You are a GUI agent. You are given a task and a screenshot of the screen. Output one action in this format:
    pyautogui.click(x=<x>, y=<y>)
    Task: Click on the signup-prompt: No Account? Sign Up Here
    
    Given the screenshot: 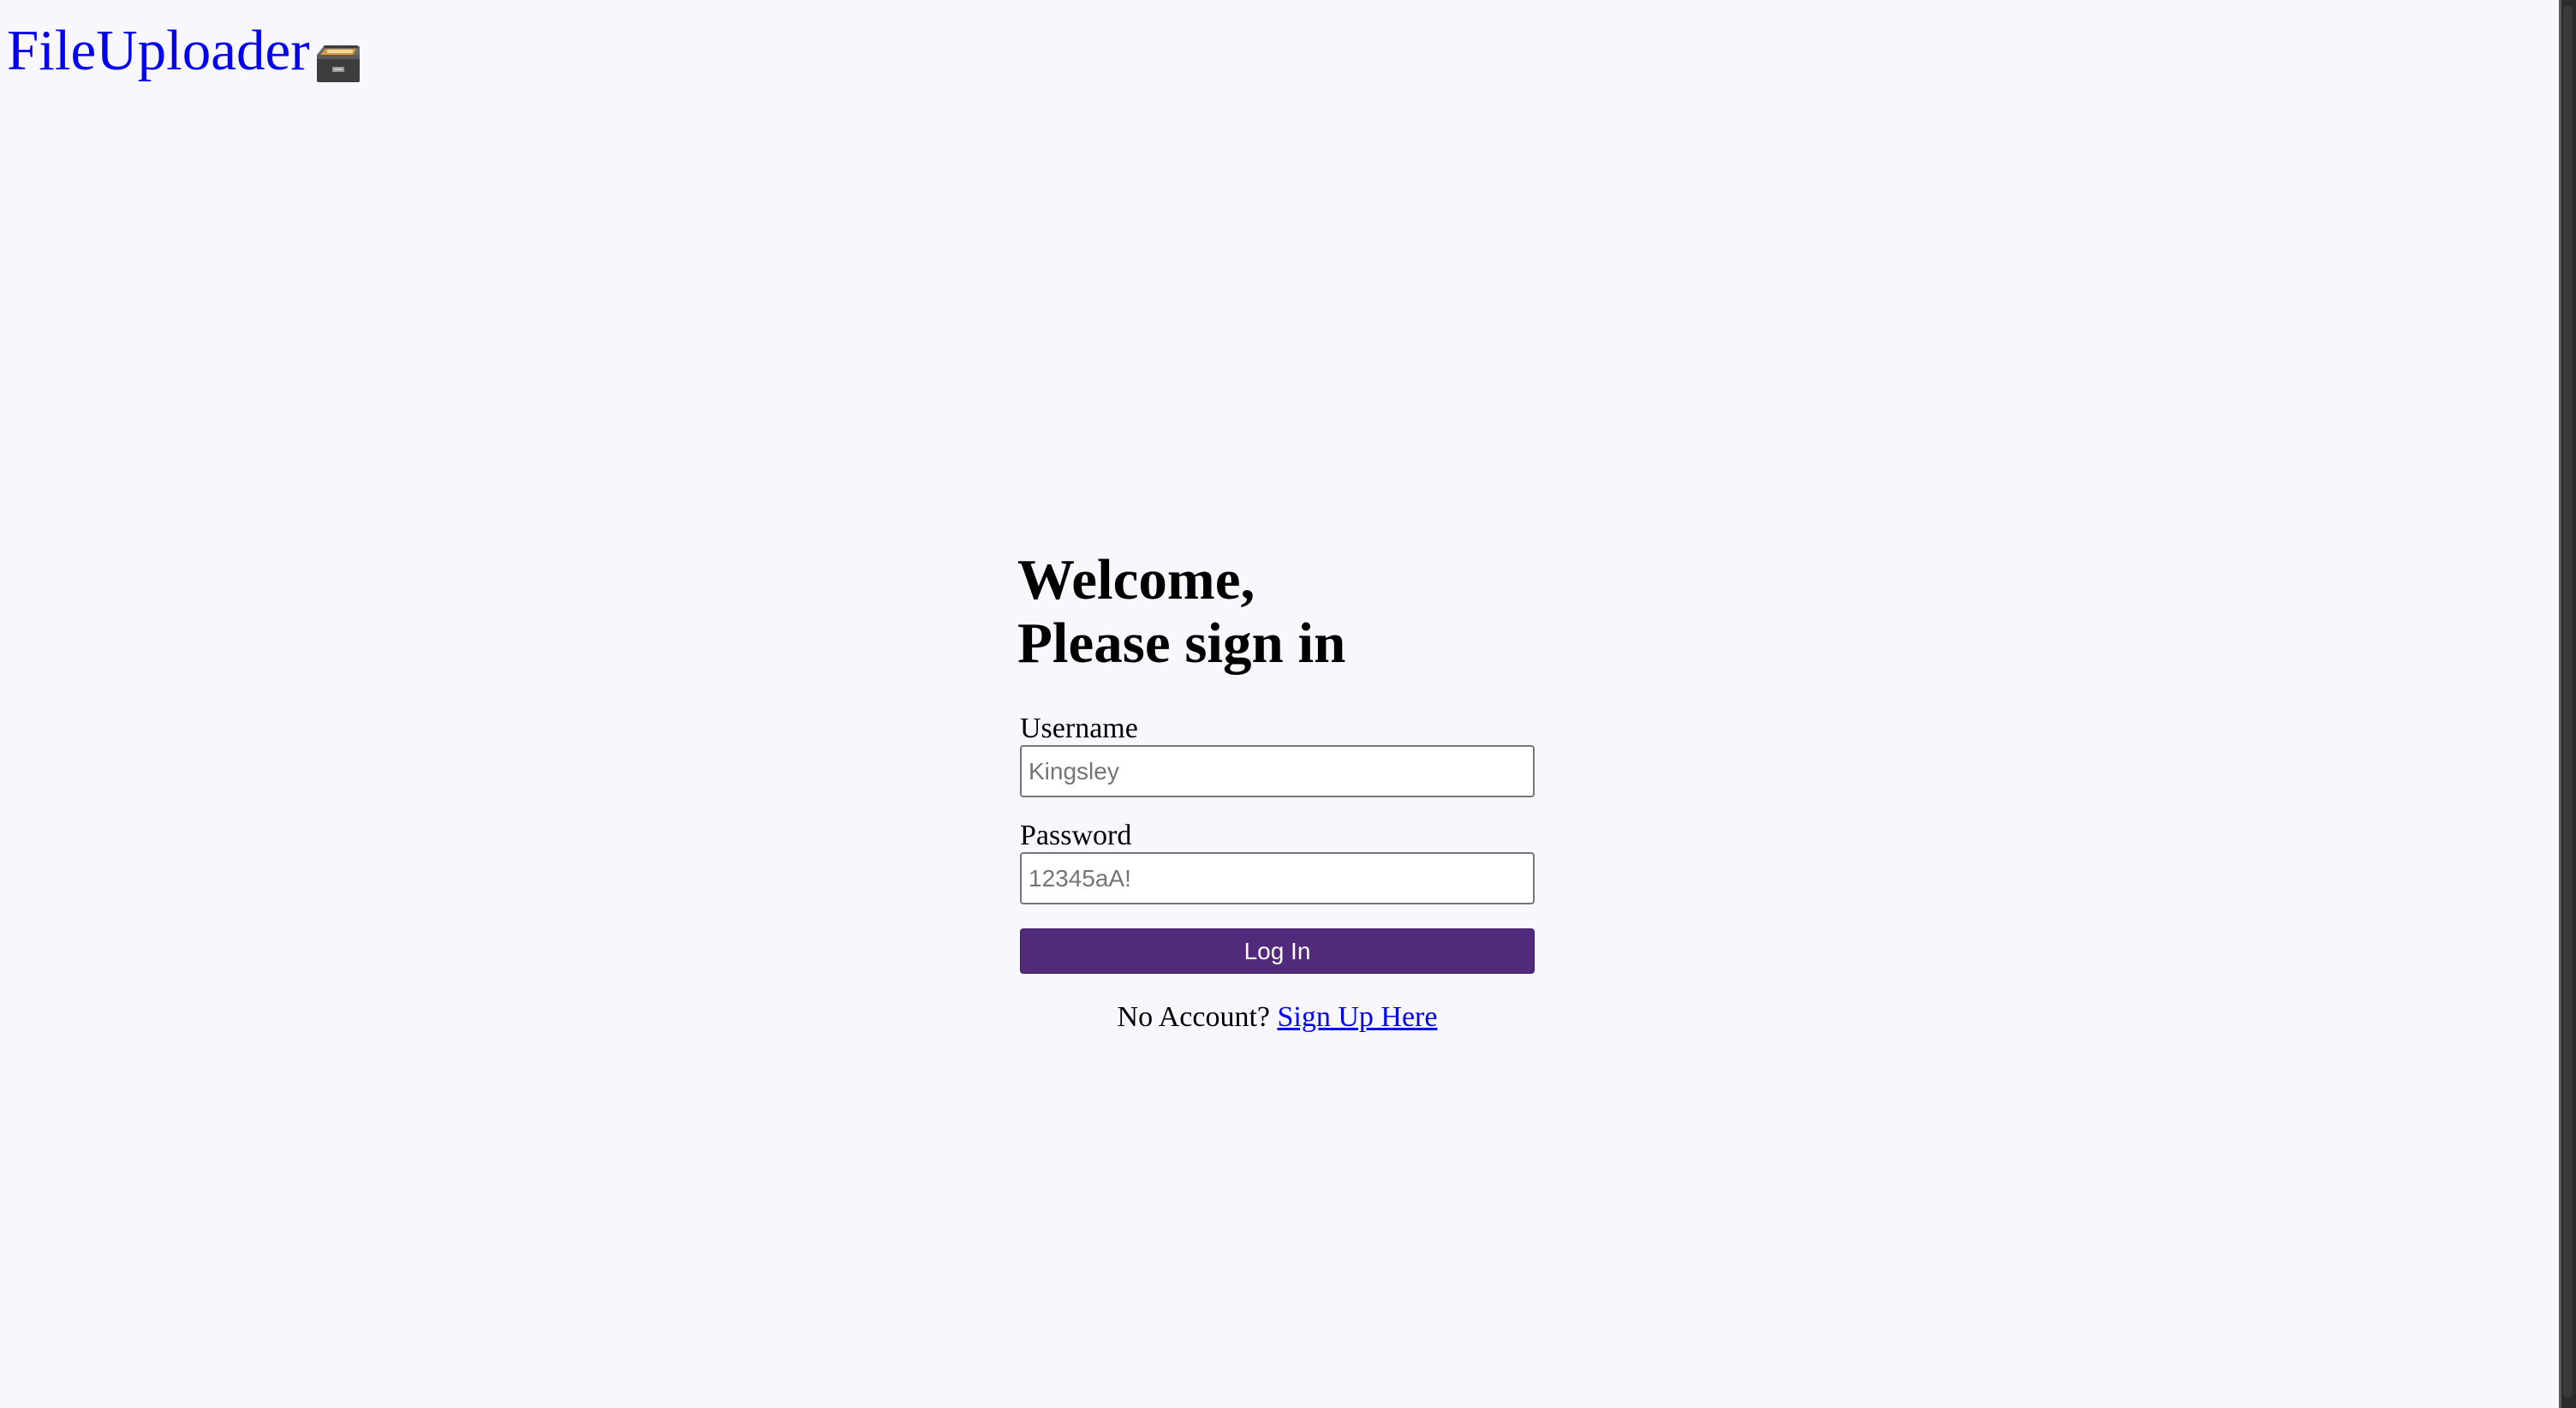 What is the action you would take?
    pyautogui.click(x=1277, y=1017)
    